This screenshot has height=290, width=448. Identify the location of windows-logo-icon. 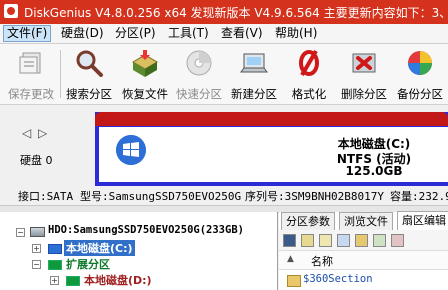
(131, 150).